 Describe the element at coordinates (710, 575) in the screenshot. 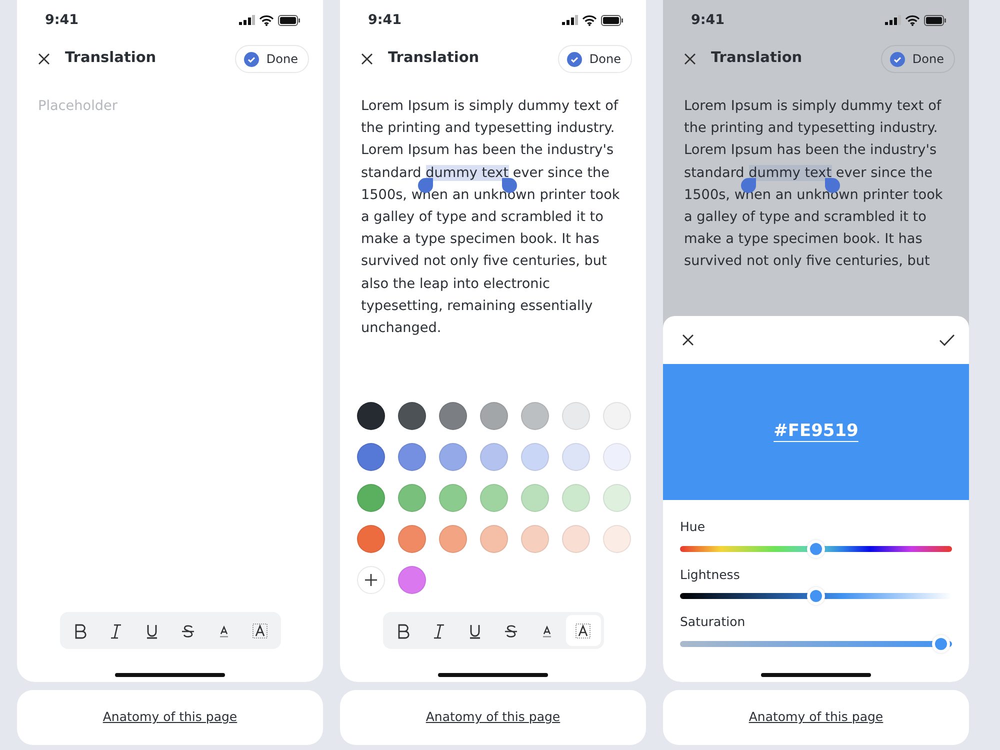

I see `slider-label: Lightness` at that location.